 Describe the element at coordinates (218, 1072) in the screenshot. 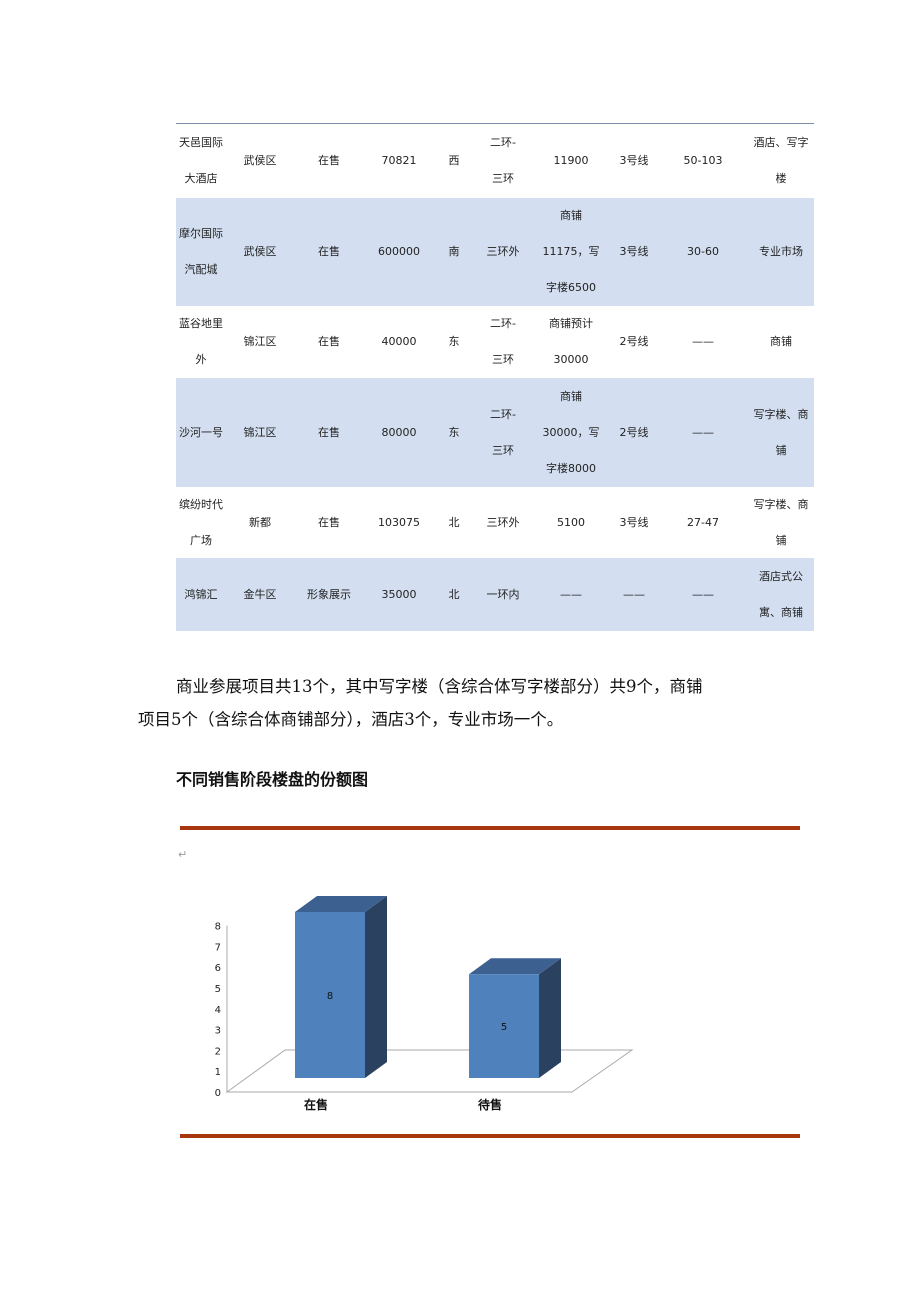

I see `y-tick-label: 1` at that location.